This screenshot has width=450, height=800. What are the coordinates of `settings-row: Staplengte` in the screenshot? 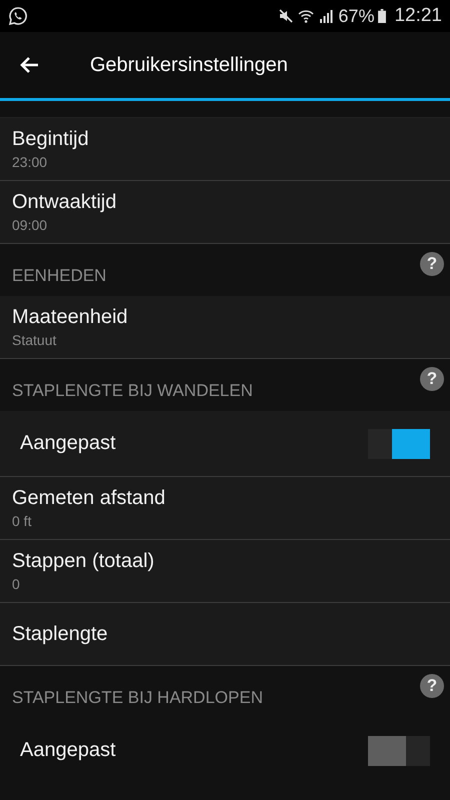 It's located at (225, 634).